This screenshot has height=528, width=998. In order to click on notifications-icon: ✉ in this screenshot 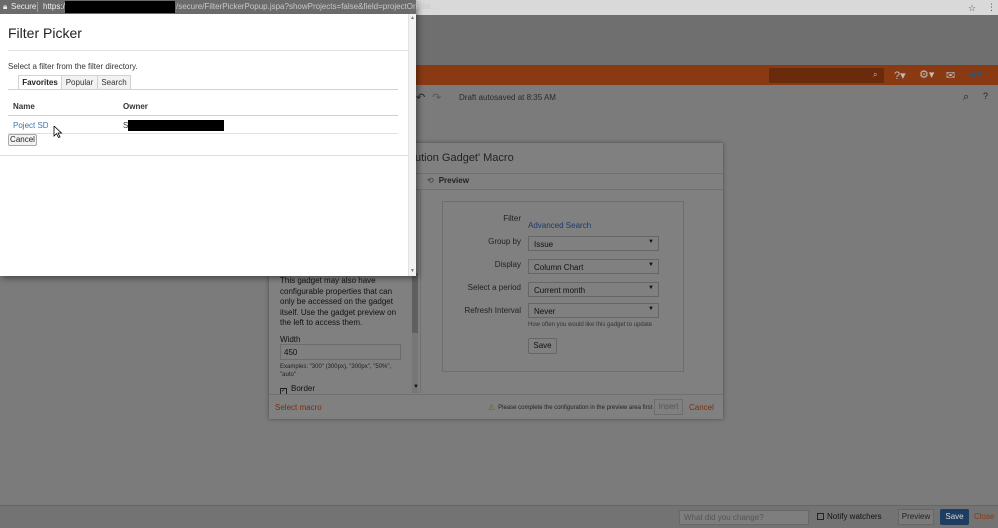, I will do `click(950, 75)`.